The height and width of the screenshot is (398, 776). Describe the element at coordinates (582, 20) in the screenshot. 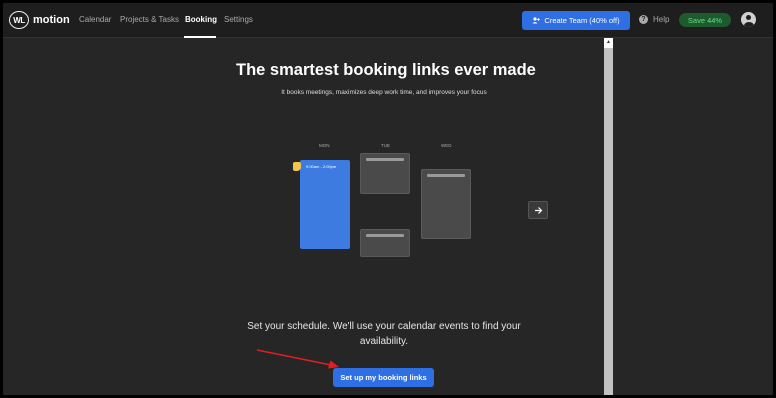

I see `create-team-label: Create Team (40% off)` at that location.